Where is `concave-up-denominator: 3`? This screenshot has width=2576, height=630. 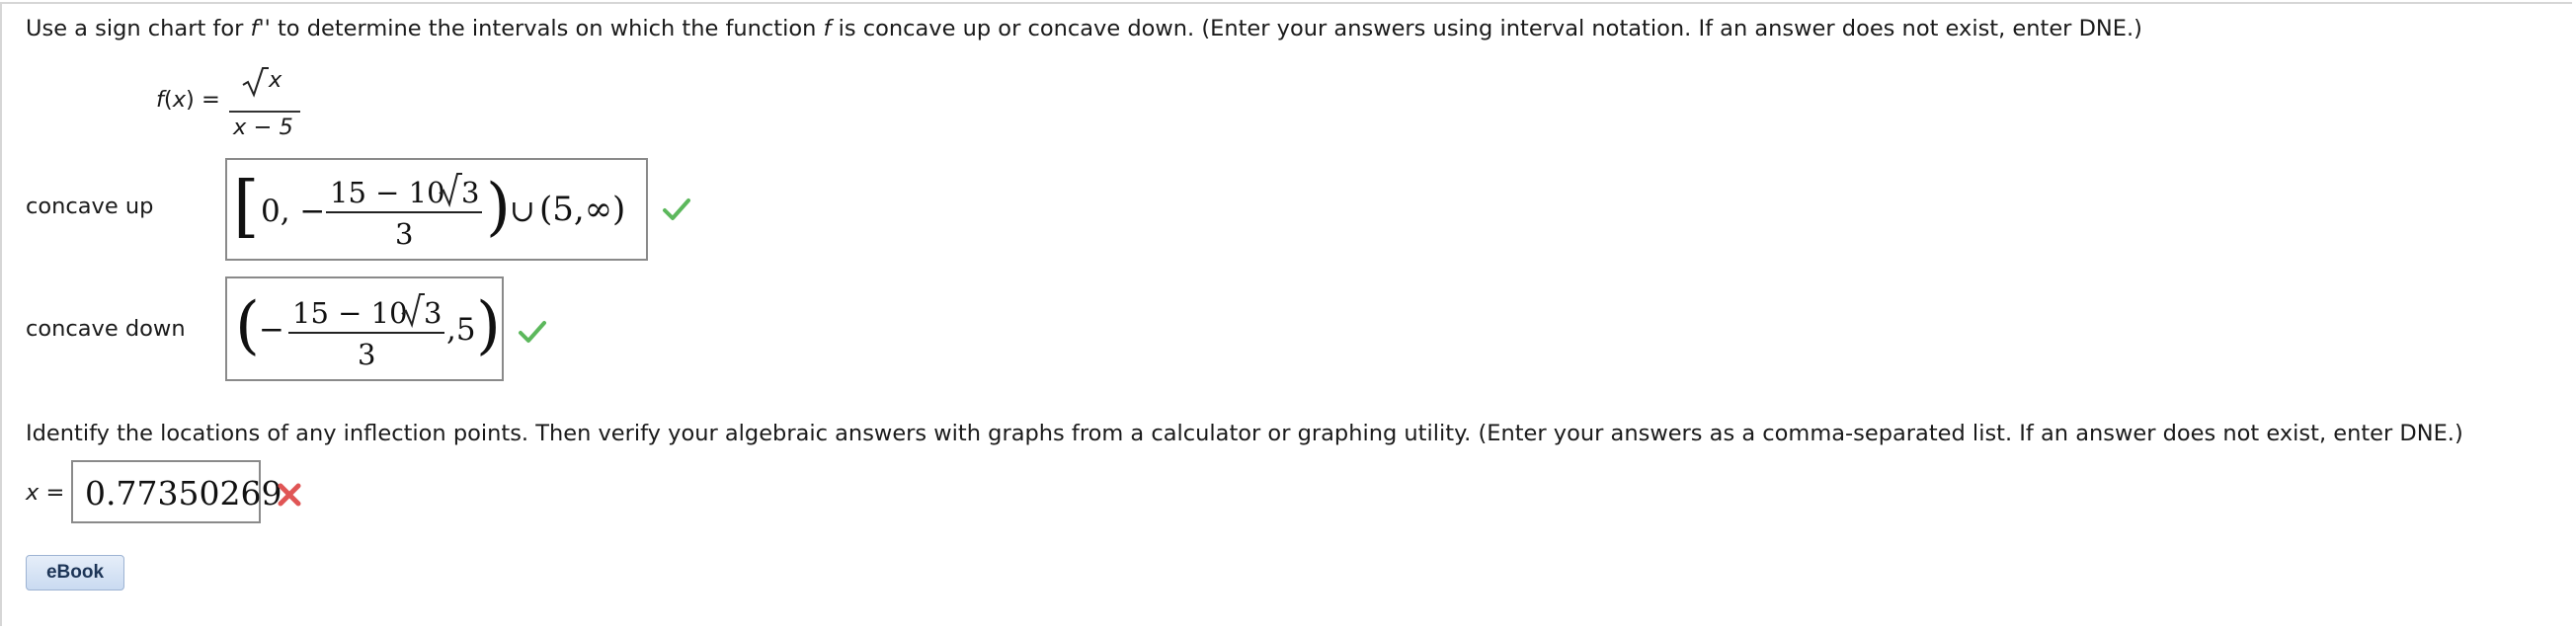
concave-up-denominator: 3 is located at coordinates (404, 234).